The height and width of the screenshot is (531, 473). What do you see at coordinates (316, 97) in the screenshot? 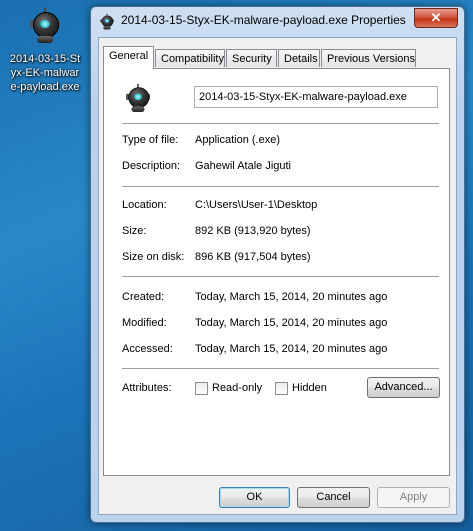
I see `filename-field` at bounding box center [316, 97].